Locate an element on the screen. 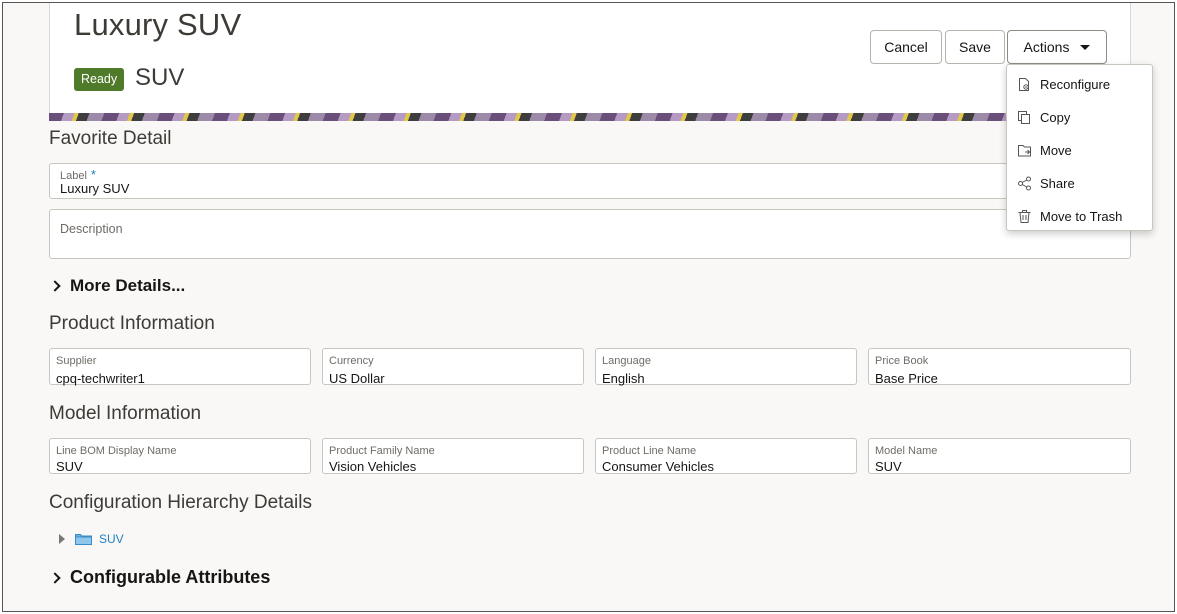  label-field-value: Luxury SUV is located at coordinates (95, 188).